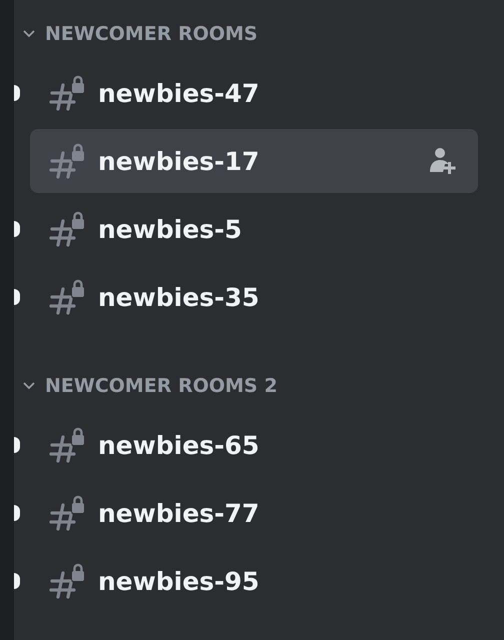 The height and width of the screenshot is (640, 504). I want to click on channel-item: newbies-77, so click(254, 513).